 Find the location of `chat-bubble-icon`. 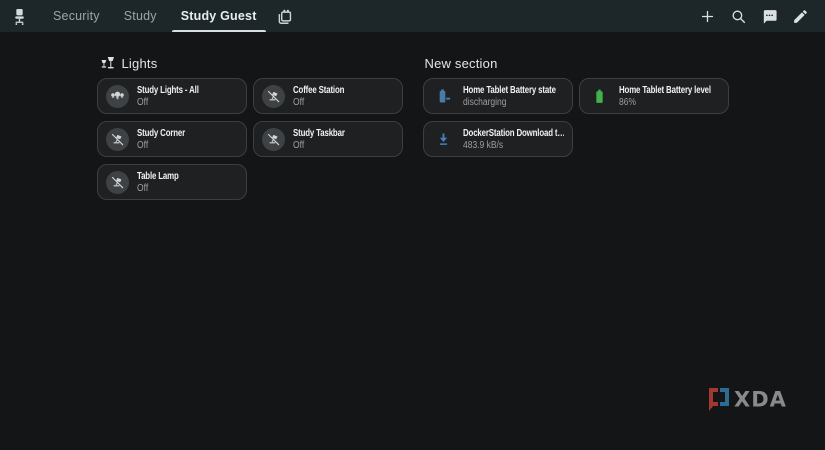

chat-bubble-icon is located at coordinates (769, 16).